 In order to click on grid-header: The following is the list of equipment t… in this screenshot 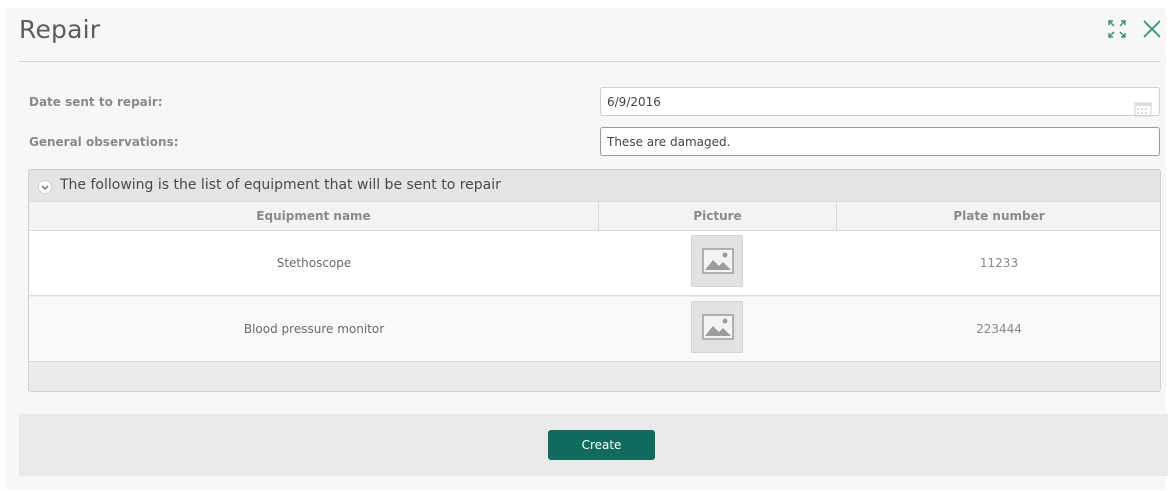, I will do `click(594, 185)`.